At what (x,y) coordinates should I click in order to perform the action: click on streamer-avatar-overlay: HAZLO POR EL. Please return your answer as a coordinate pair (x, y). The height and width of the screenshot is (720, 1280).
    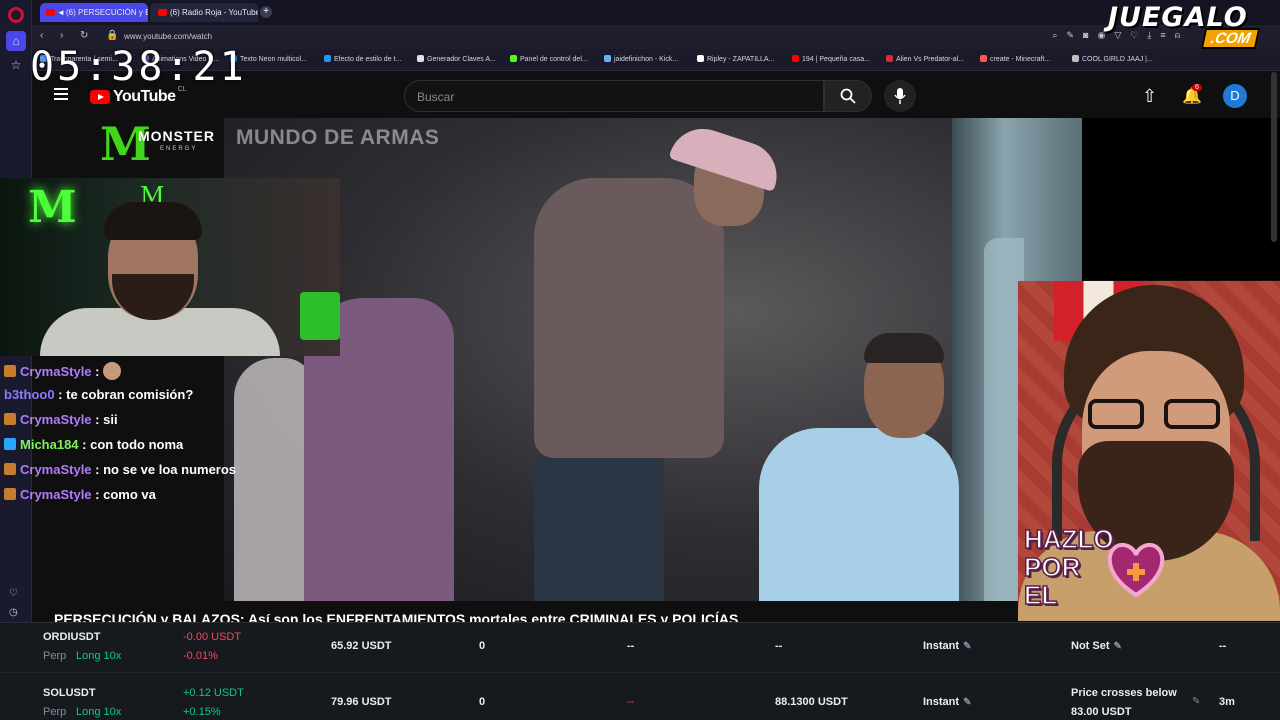
    Looking at the image, I should click on (1149, 451).